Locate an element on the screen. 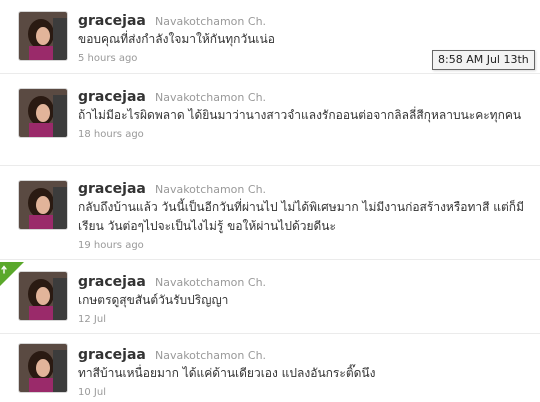 The height and width of the screenshot is (402, 540). timestamp-link: 18 hours ago is located at coordinates (305, 135).